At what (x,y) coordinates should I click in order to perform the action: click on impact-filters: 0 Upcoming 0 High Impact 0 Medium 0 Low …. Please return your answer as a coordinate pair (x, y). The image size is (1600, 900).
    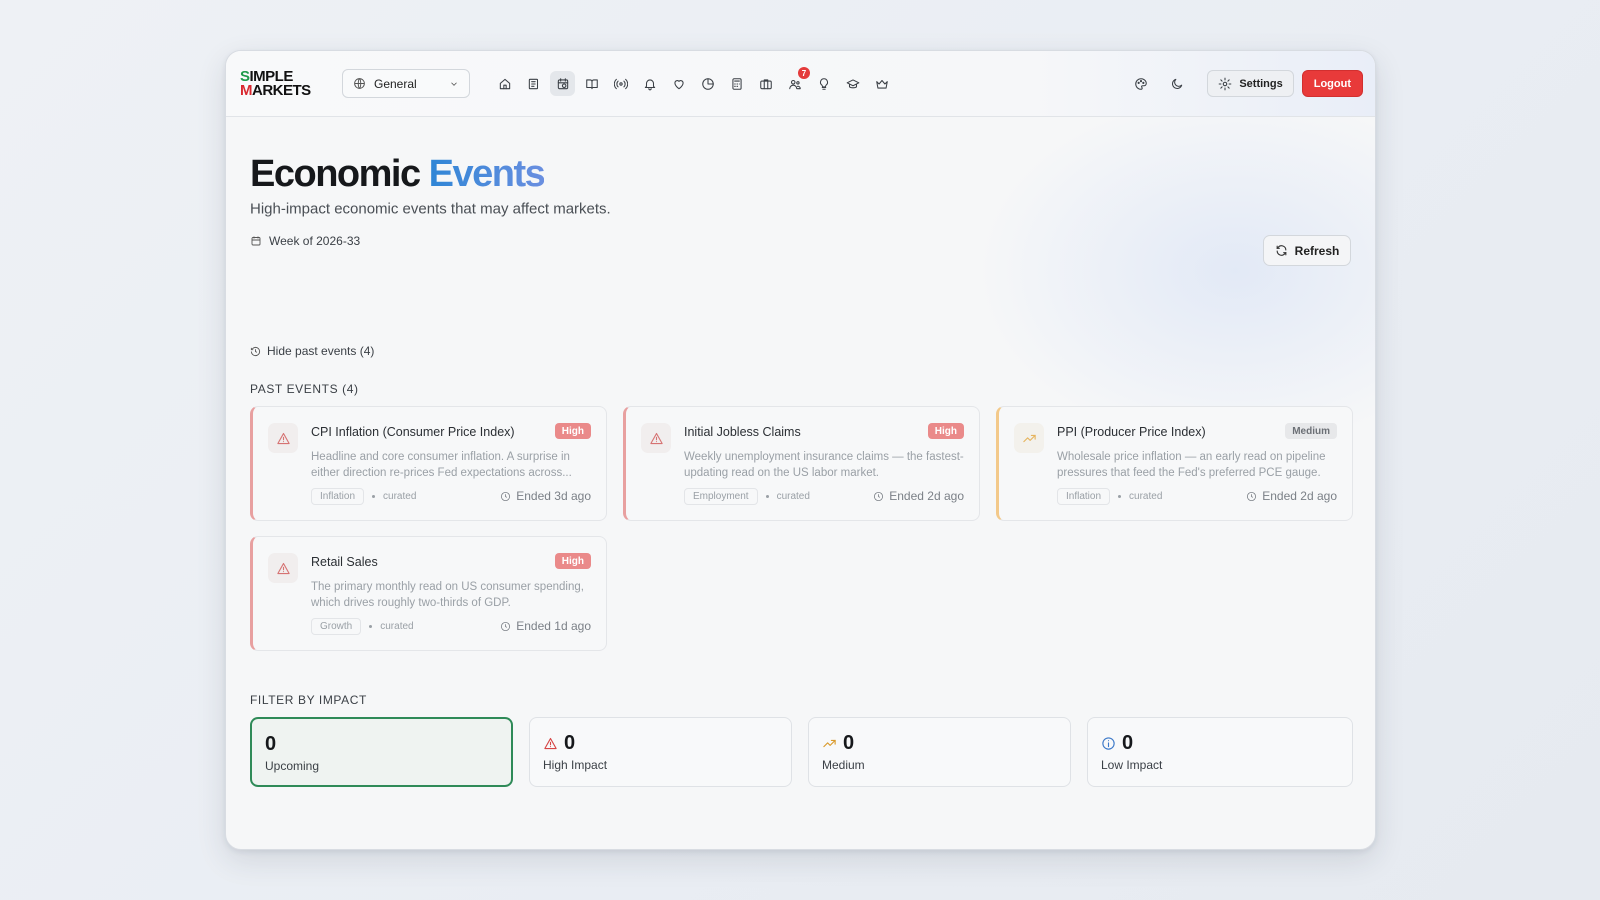
    Looking at the image, I should click on (801, 752).